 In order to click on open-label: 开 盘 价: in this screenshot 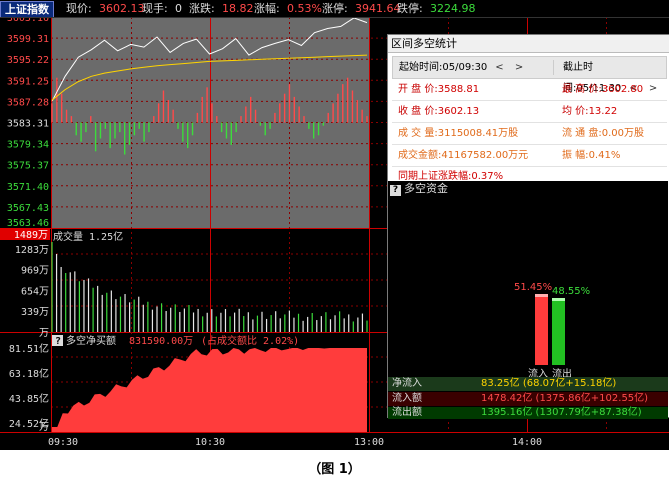, I will do `click(418, 89)`.